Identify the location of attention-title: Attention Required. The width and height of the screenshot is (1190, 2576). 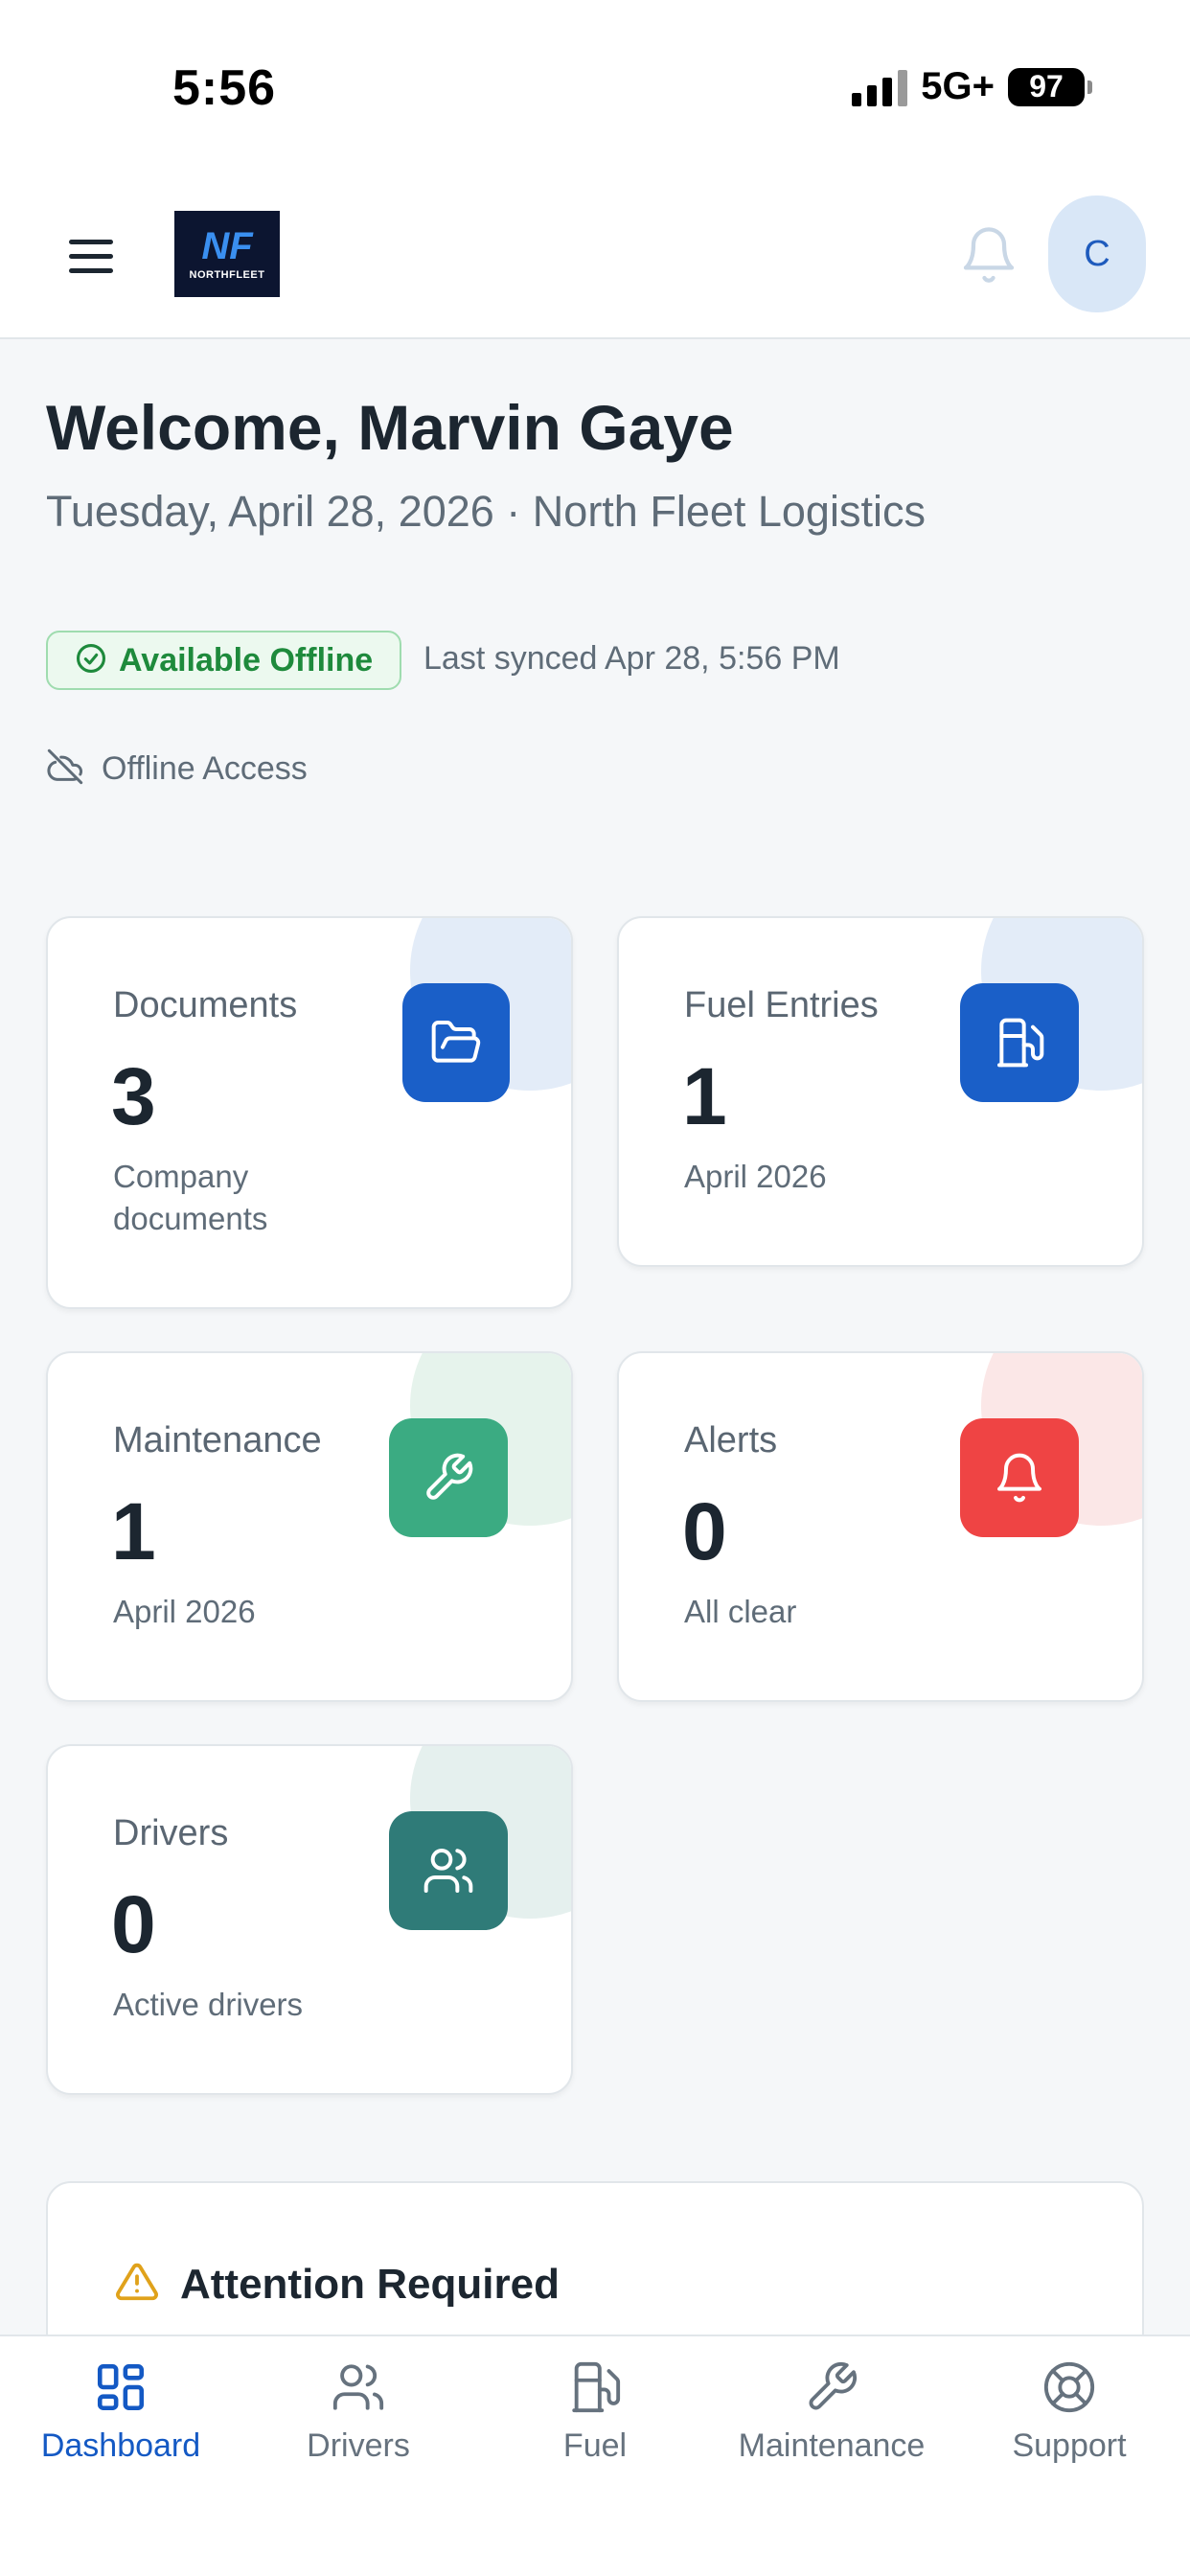
(370, 2284).